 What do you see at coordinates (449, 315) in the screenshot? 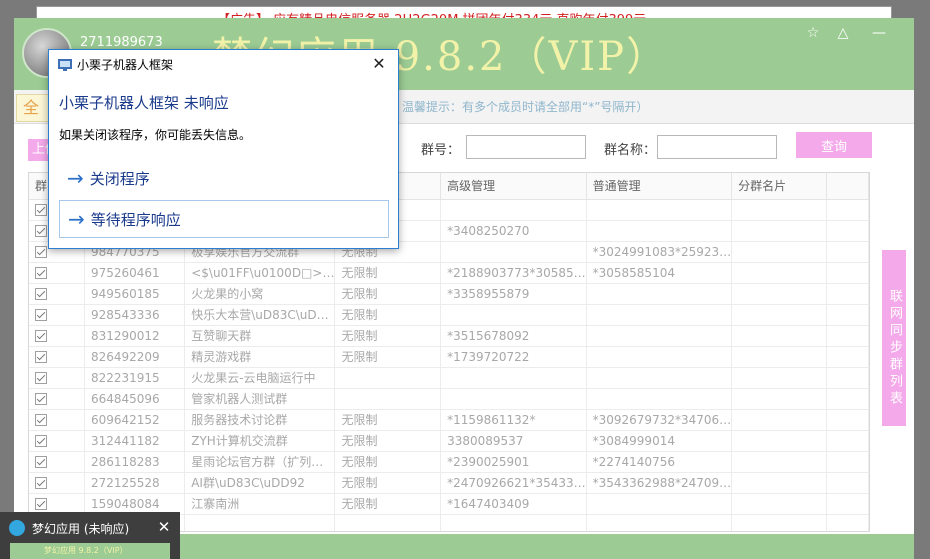
I see `table-row: 928543336 快乐大本营\uD83C\uD… 无限制` at bounding box center [449, 315].